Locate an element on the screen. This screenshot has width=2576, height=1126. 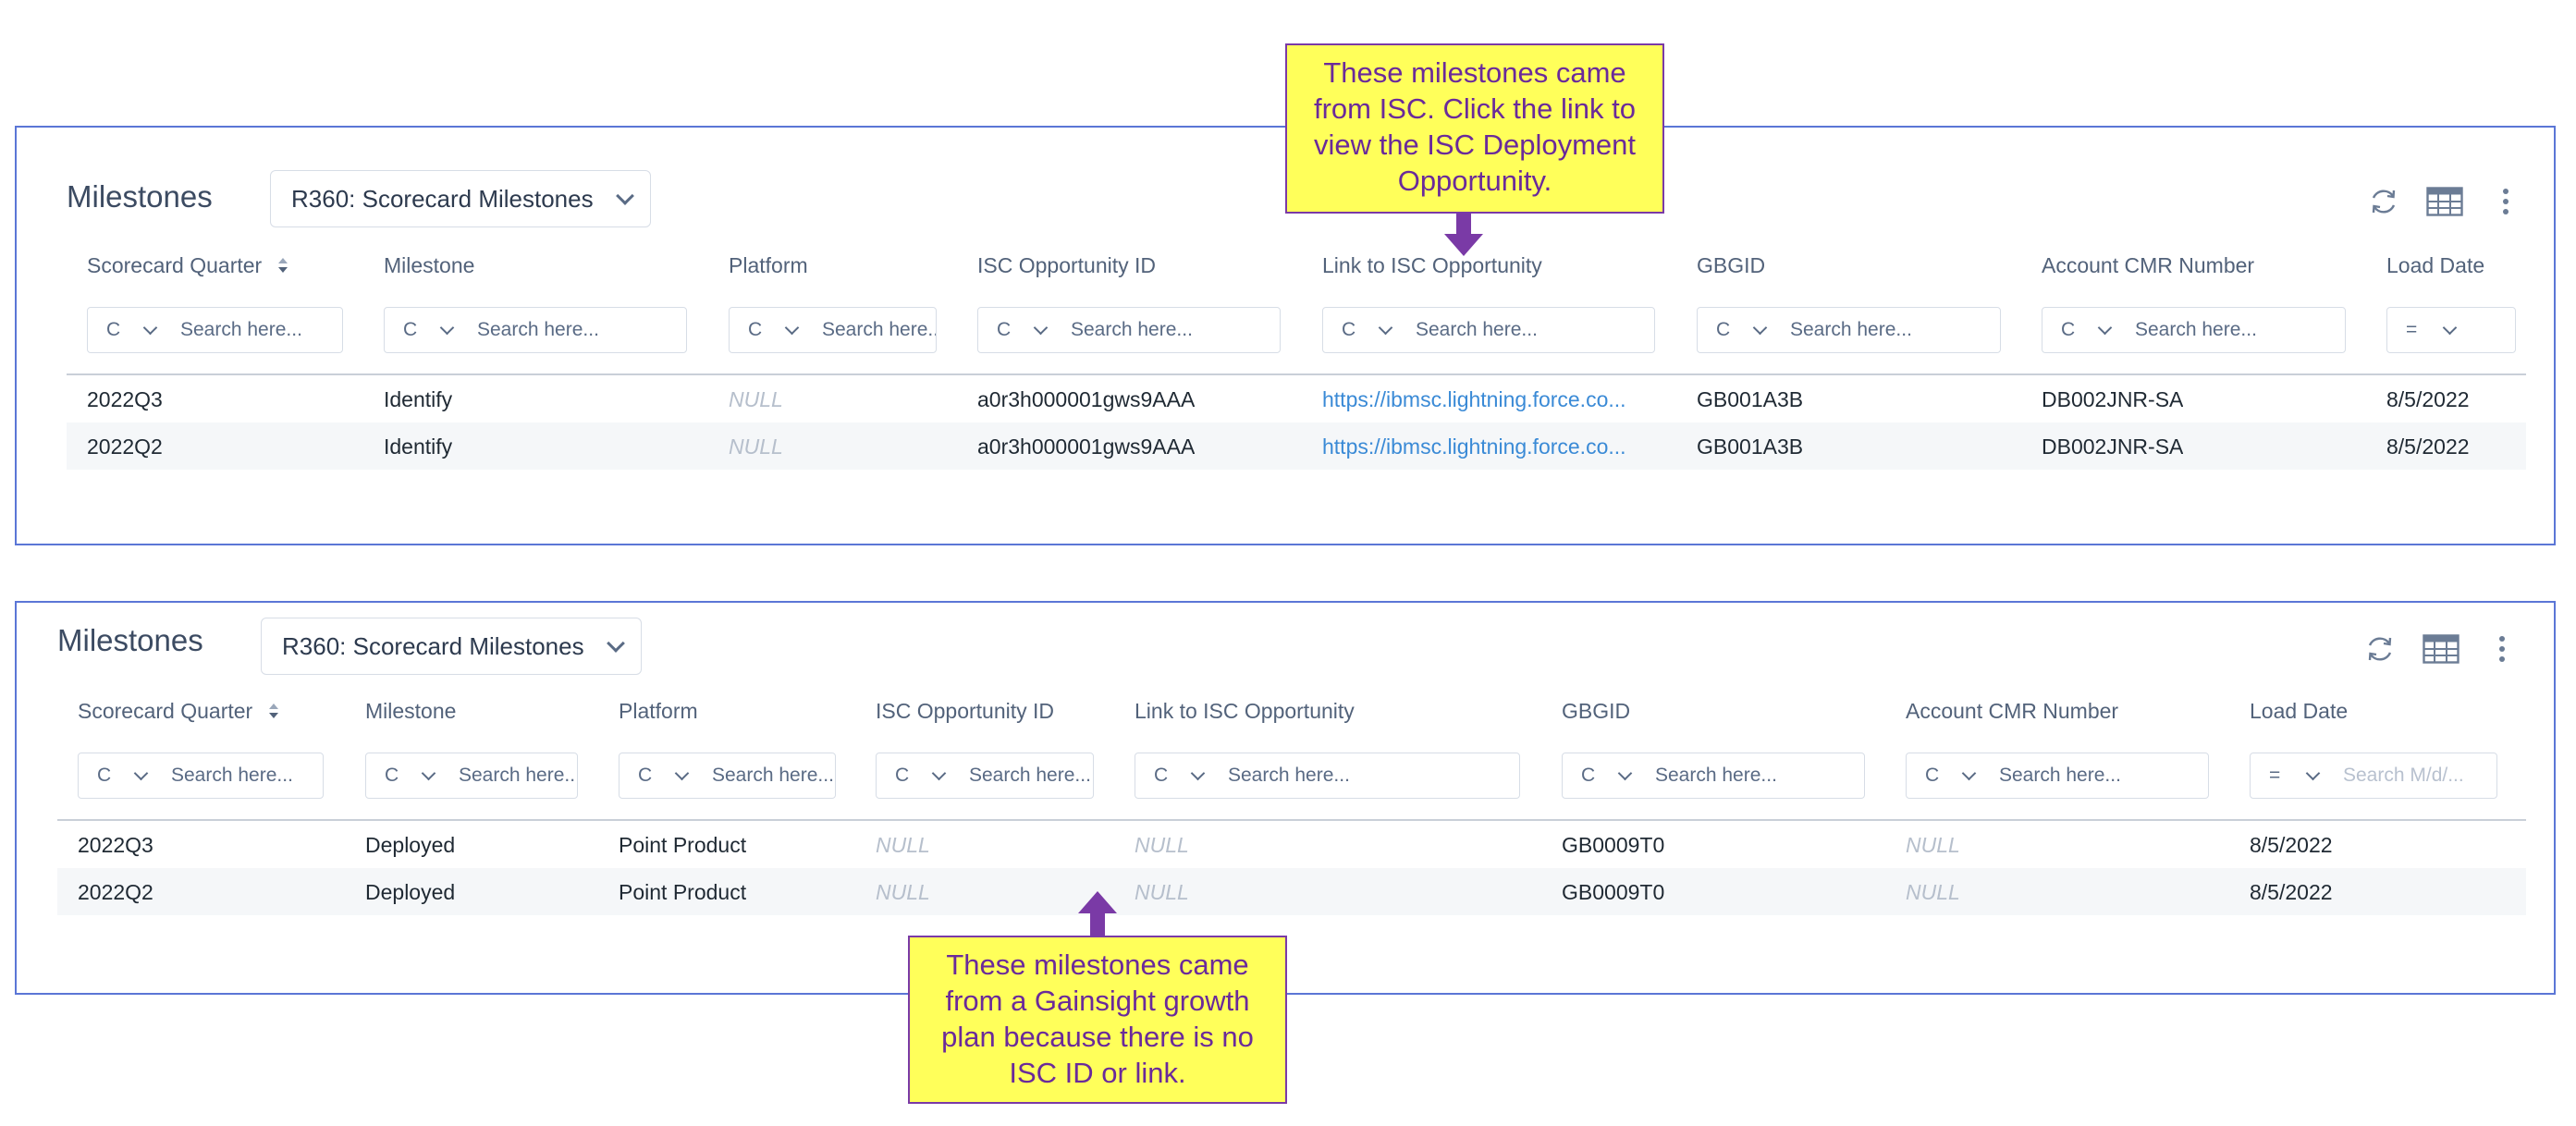
view-select-value: R360: Scorecard Milestones is located at coordinates (442, 198).